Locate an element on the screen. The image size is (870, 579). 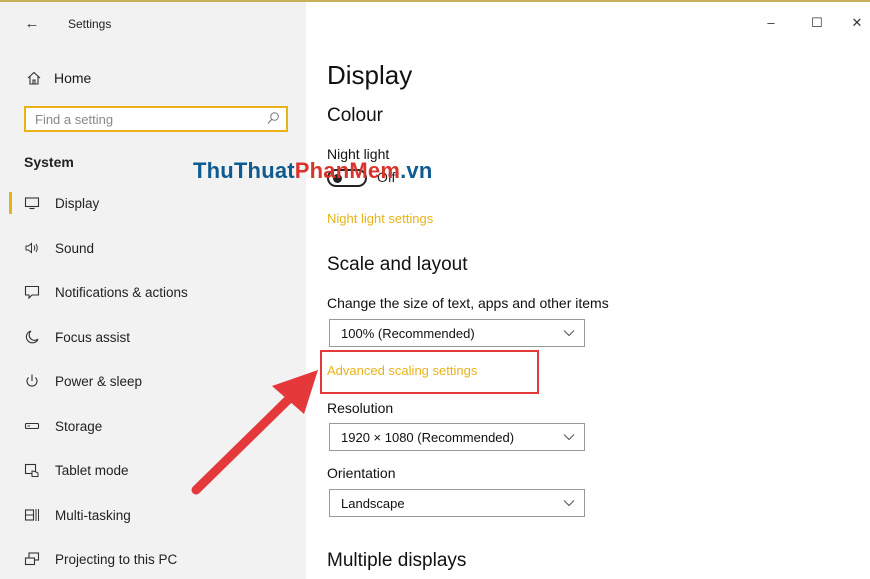
back-arrow-icon: ← is located at coordinates (32, 24).